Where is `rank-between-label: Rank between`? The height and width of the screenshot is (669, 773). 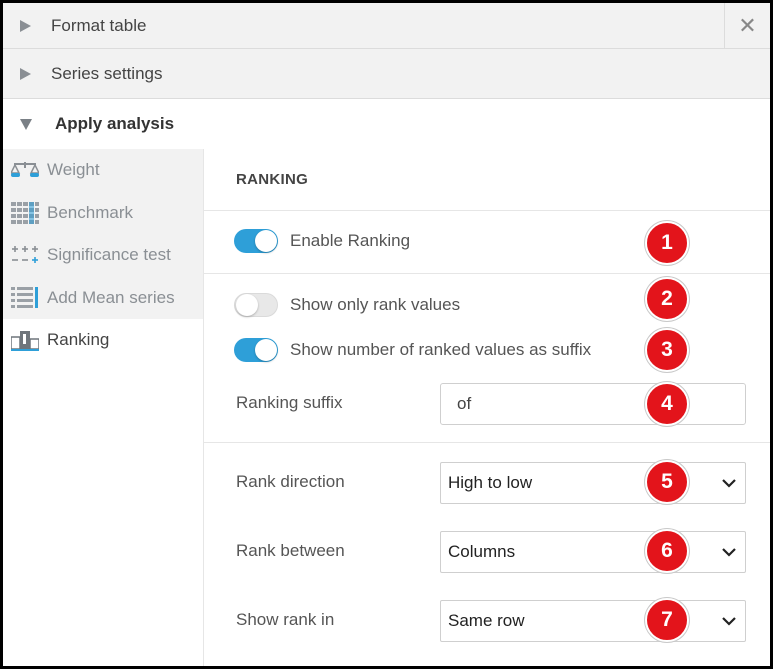
rank-between-label: Rank between is located at coordinates (290, 550).